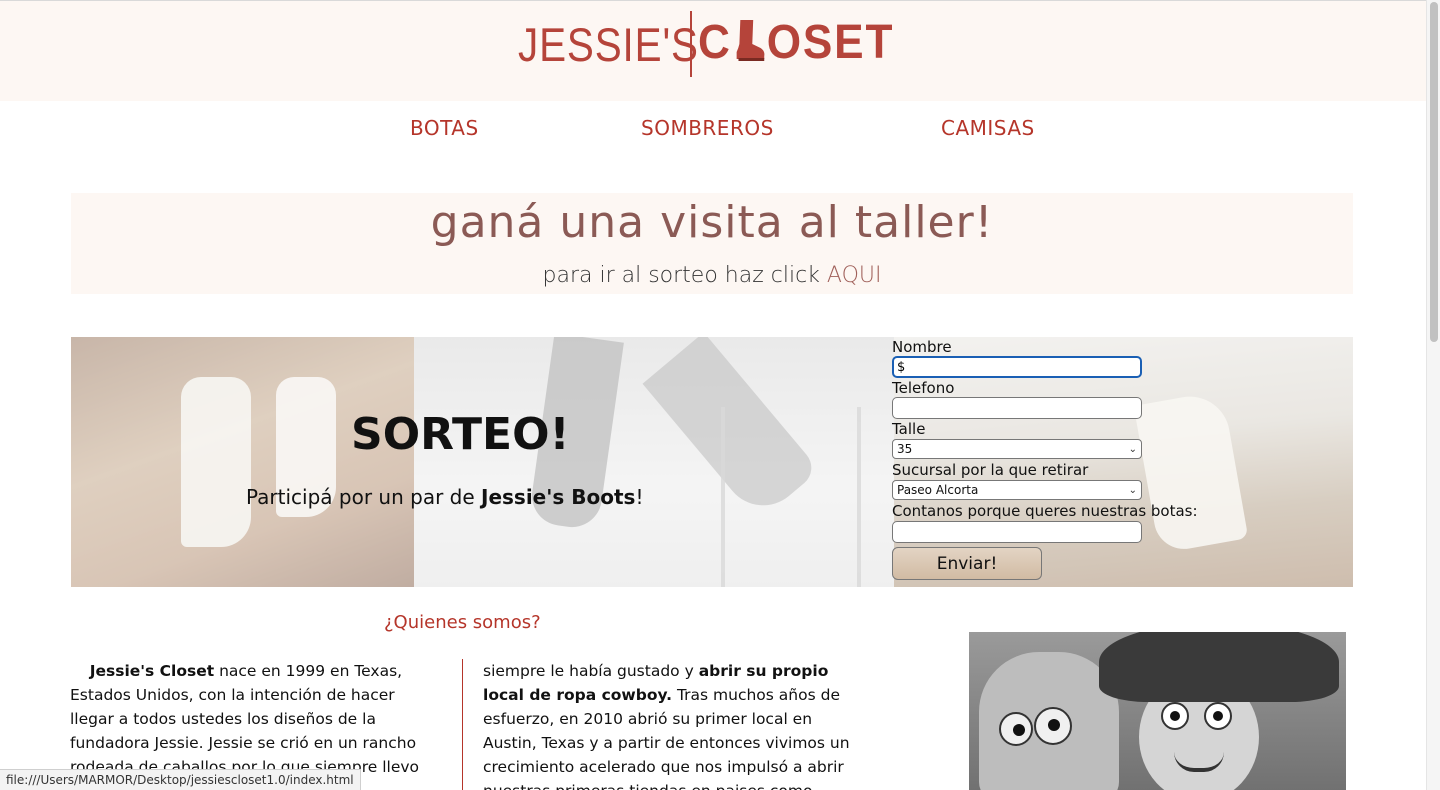 The height and width of the screenshot is (790, 1440). I want to click on logo-text-left: JESSIE'S, so click(608, 44).